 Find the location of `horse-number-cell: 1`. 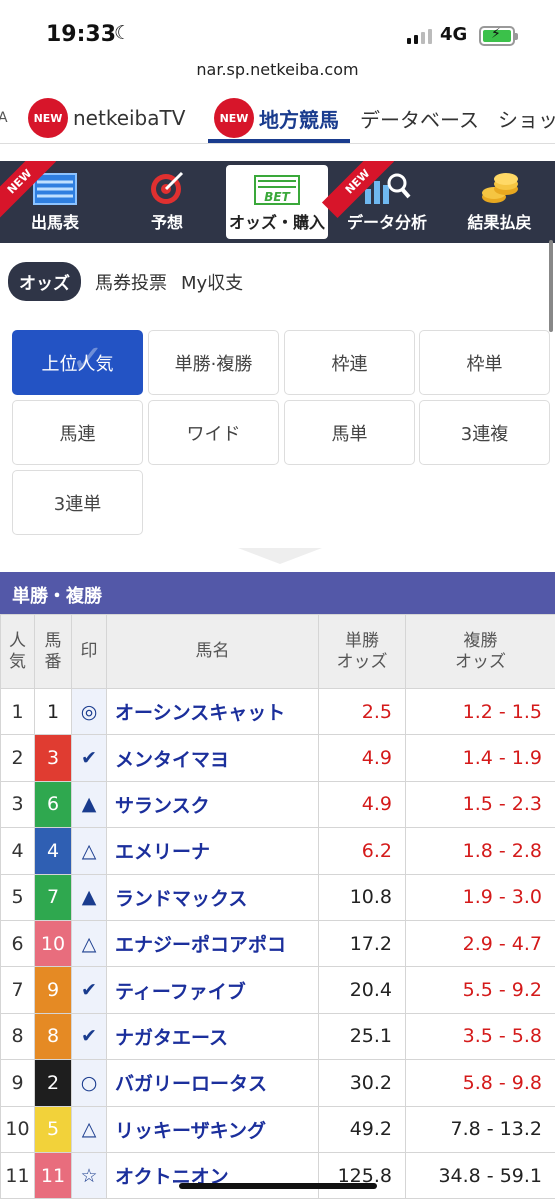

horse-number-cell: 1 is located at coordinates (53, 711).